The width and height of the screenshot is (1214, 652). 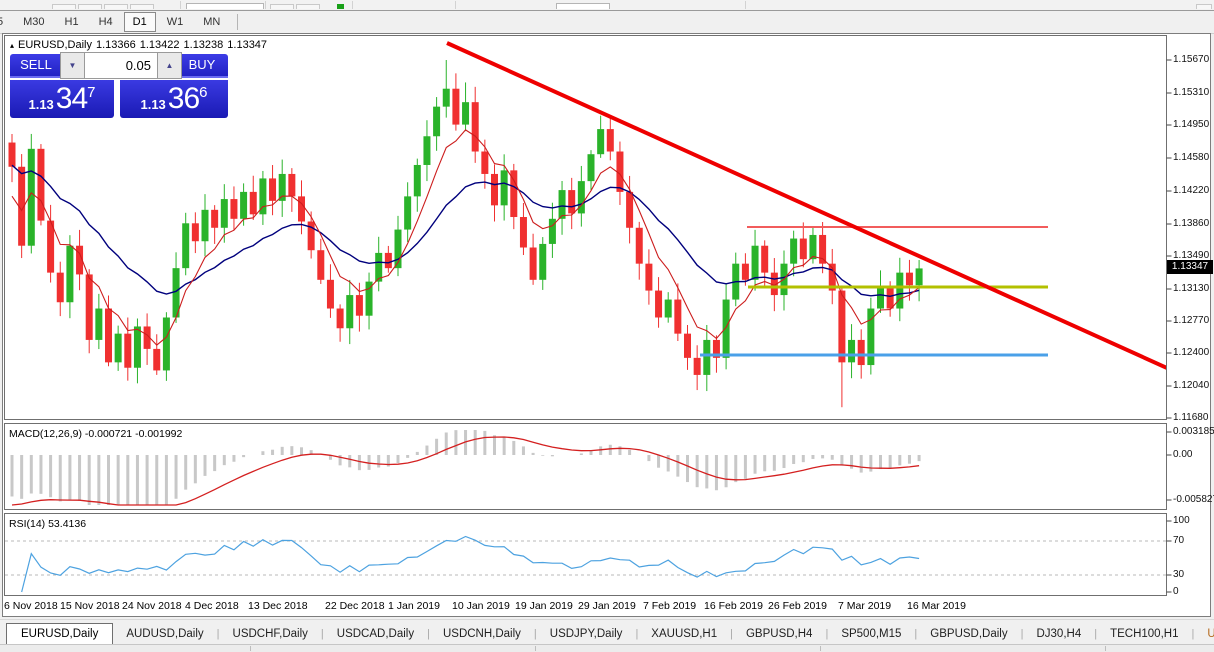 I want to click on symbol-label: EURUSD,Daily, so click(x=55, y=45).